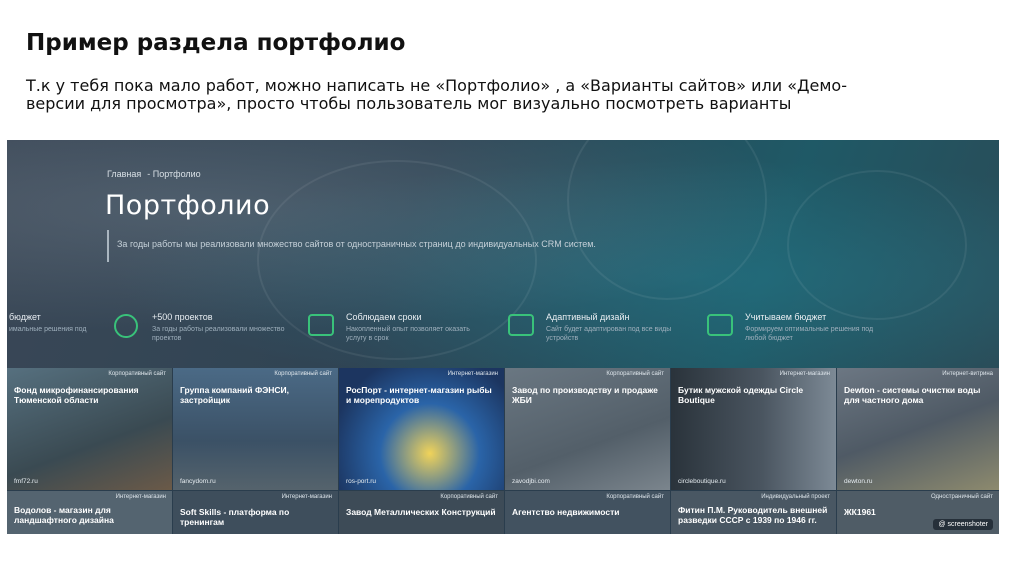 The height and width of the screenshot is (574, 1024). What do you see at coordinates (124, 174) in the screenshot?
I see `breadcrumb-home: Главная` at bounding box center [124, 174].